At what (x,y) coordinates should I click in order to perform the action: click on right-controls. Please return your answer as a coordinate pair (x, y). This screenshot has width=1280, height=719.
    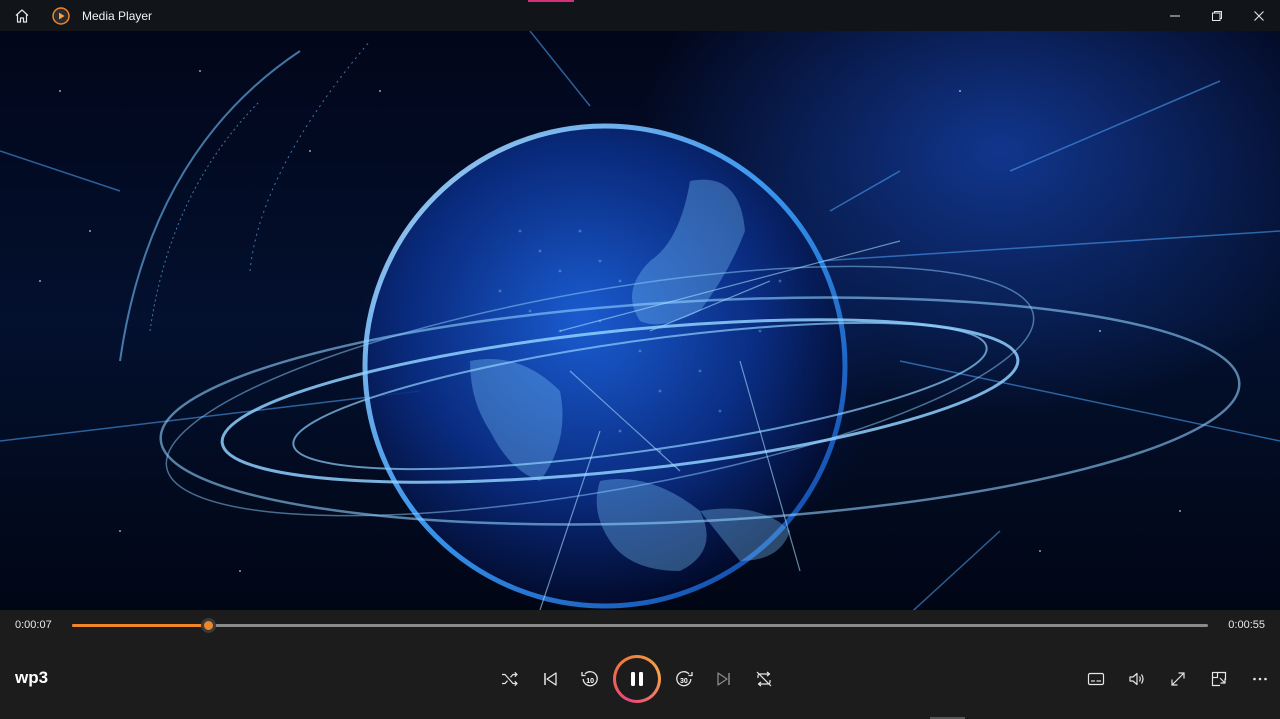
    Looking at the image, I should click on (1177, 679).